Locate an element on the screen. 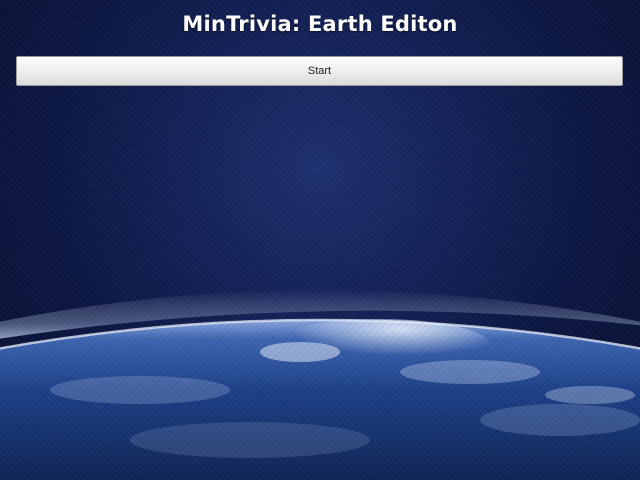 The width and height of the screenshot is (640, 480). game-title: MinTrivia: Earth Editon is located at coordinates (320, 24).